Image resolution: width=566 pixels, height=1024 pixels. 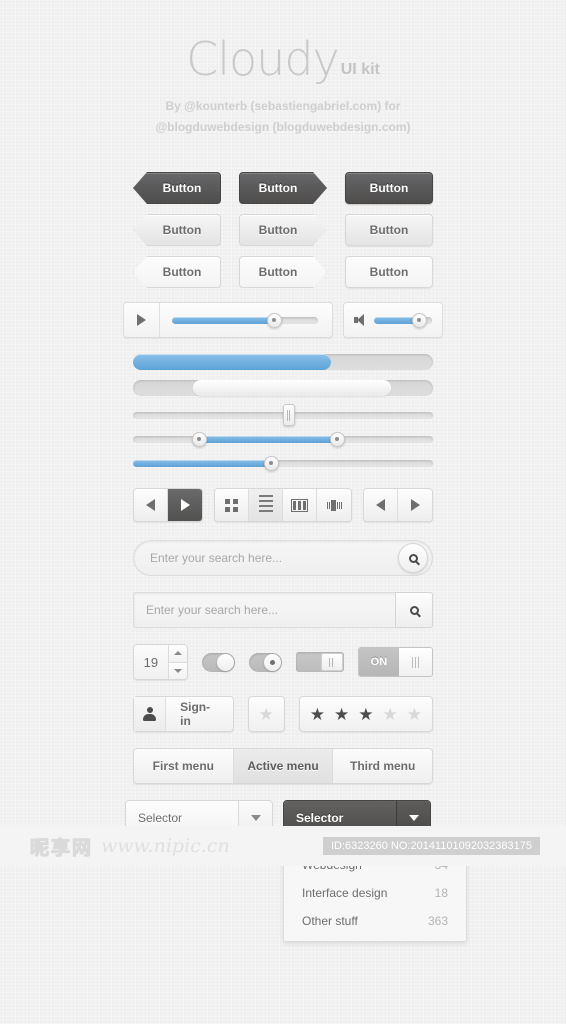 I want to click on toggle-grip, so click(x=320, y=662).